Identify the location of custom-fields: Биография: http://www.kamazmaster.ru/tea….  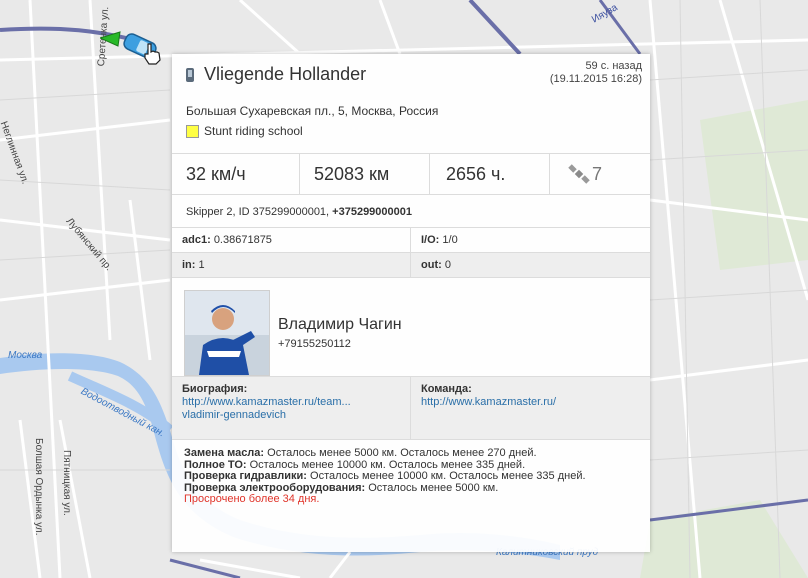
(411, 408).